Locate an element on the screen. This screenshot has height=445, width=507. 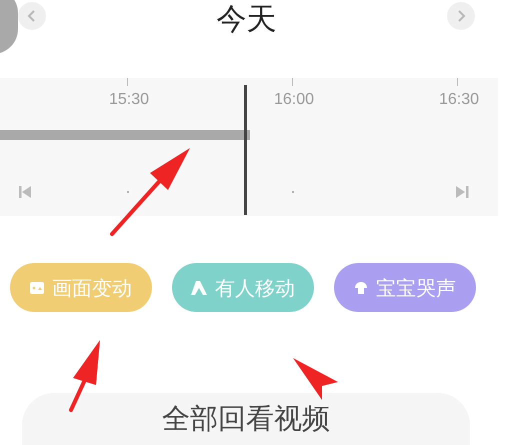
filter-chip: 画面变动 is located at coordinates (81, 287).